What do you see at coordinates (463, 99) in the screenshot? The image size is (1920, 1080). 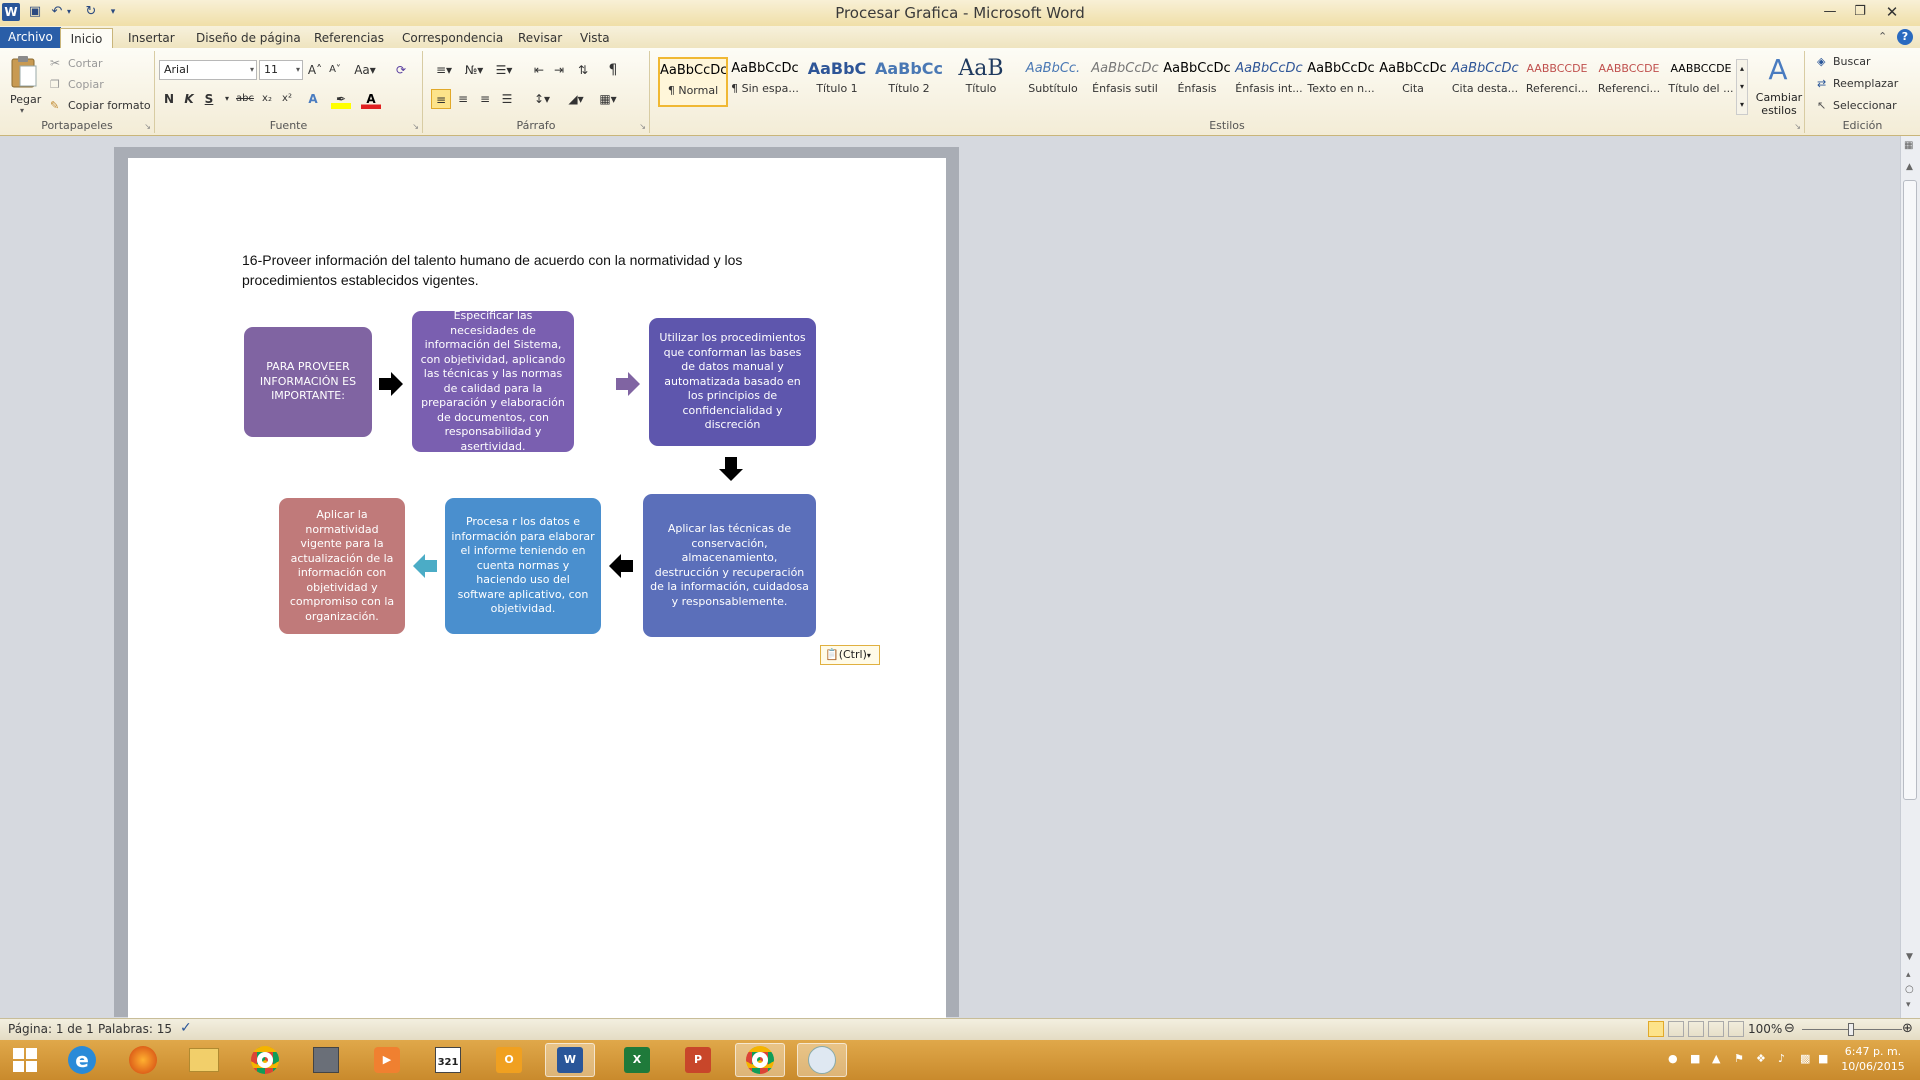 I see `align-center-icon: ≡` at bounding box center [463, 99].